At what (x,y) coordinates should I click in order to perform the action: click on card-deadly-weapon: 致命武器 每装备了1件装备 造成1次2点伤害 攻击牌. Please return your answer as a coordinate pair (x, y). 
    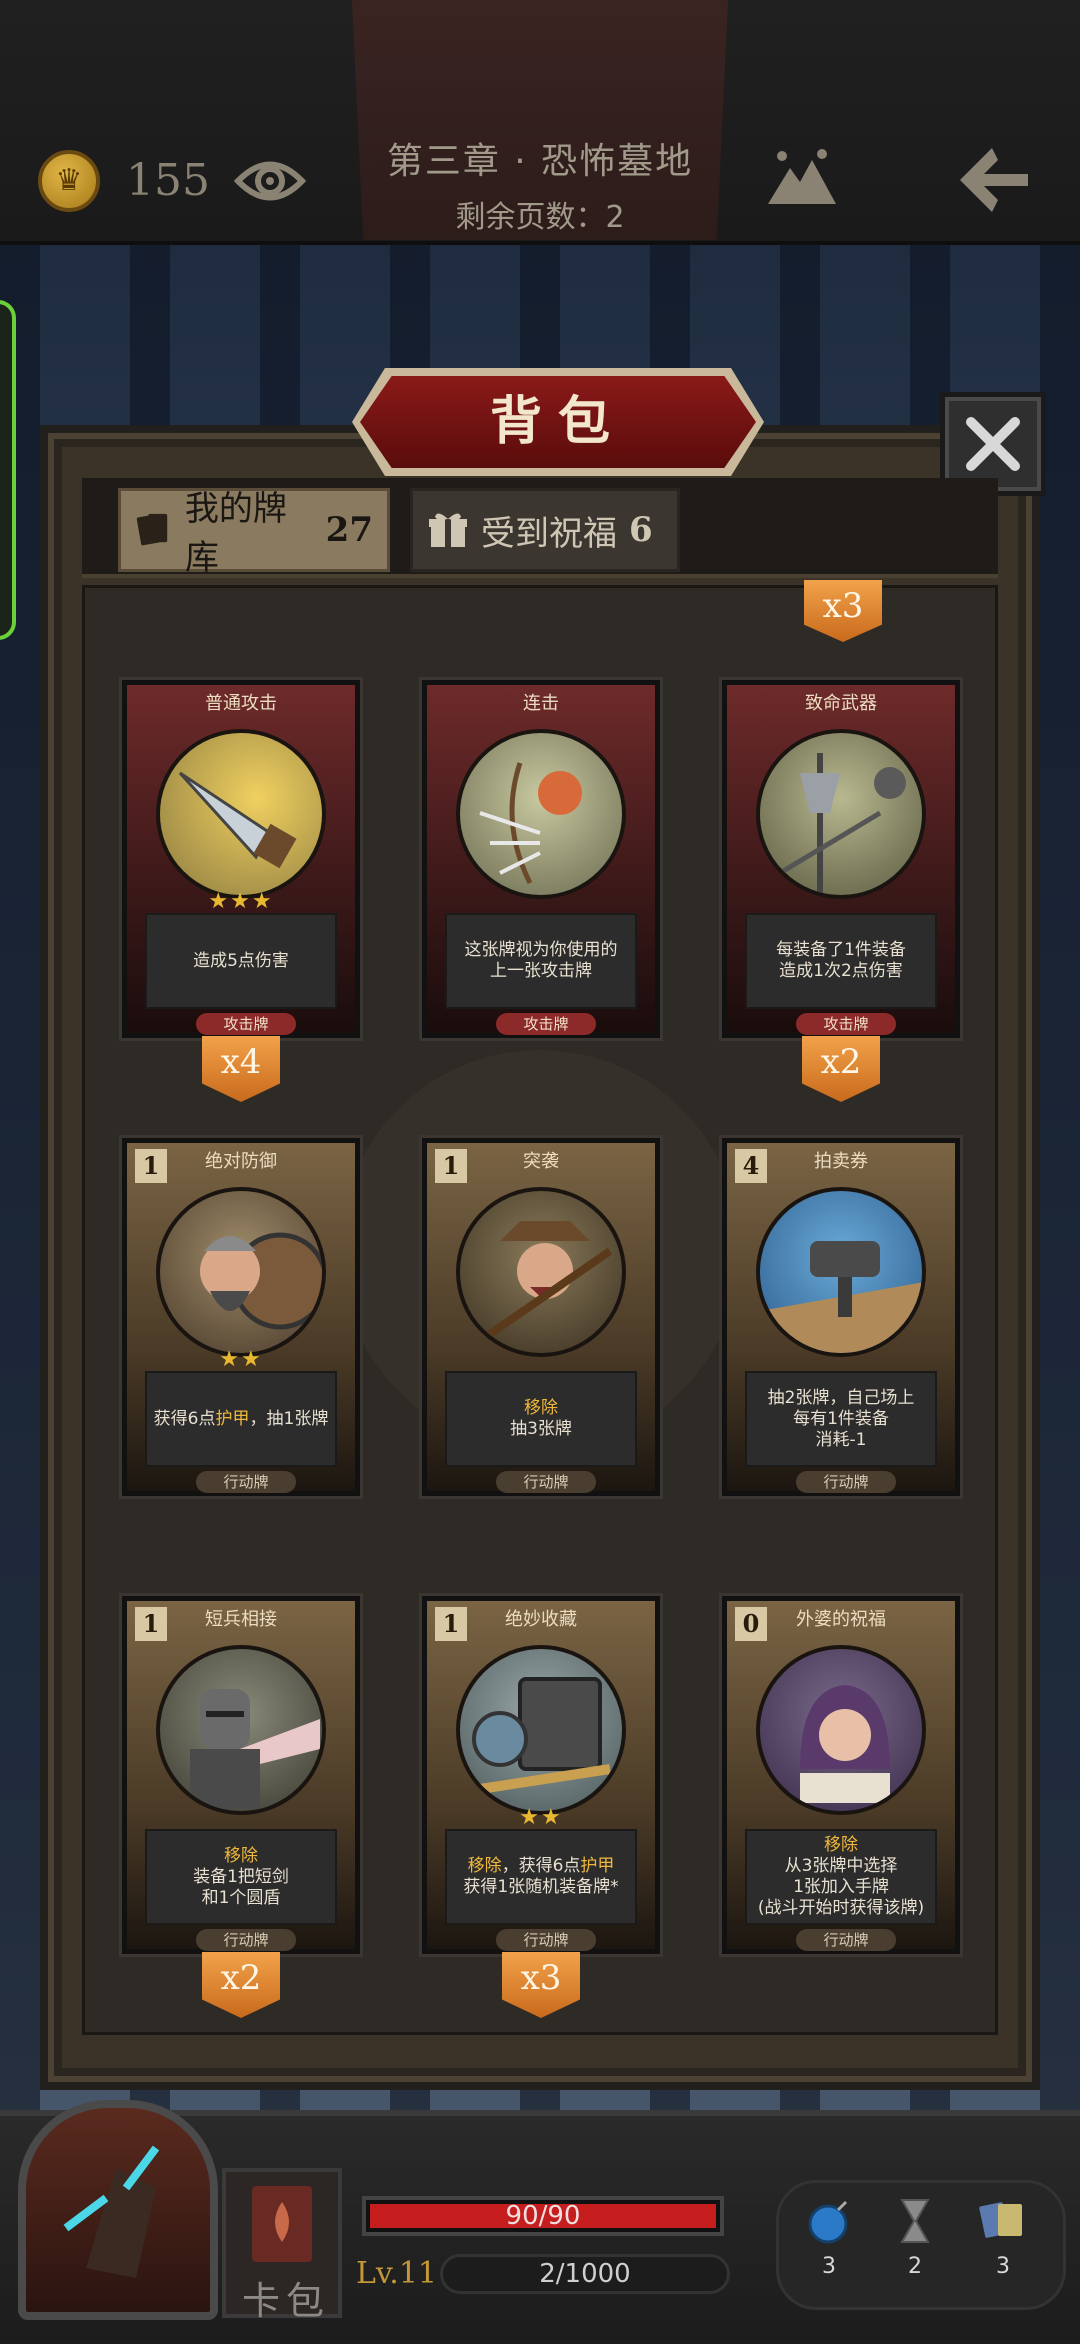
    Looking at the image, I should click on (841, 859).